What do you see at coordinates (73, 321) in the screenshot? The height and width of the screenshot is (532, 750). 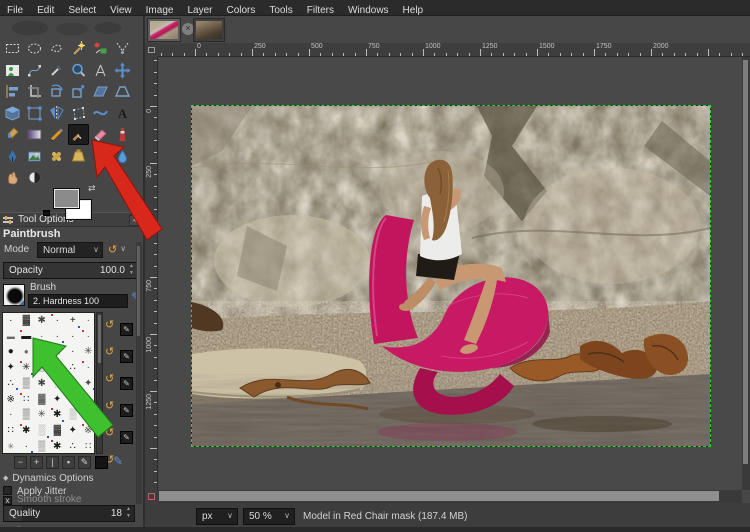 I see `brush-cell: +` at bounding box center [73, 321].